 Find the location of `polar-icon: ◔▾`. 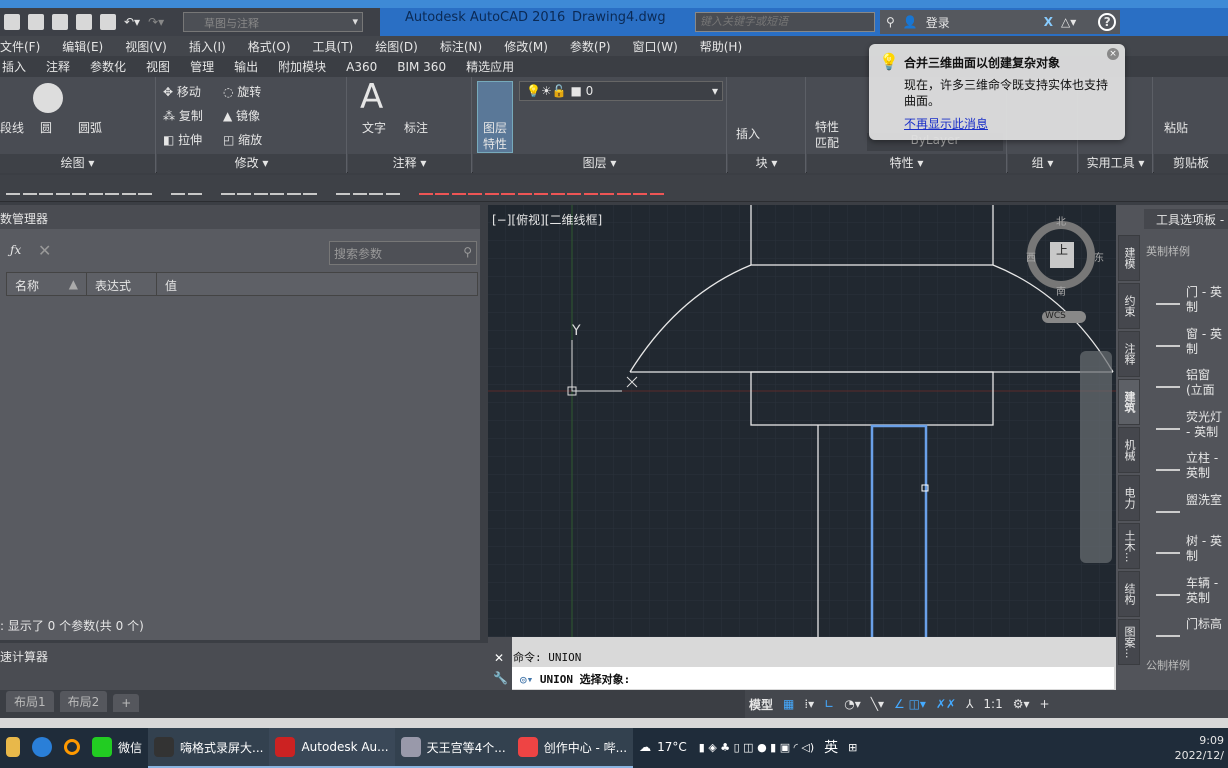

polar-icon: ◔▾ is located at coordinates (852, 704).